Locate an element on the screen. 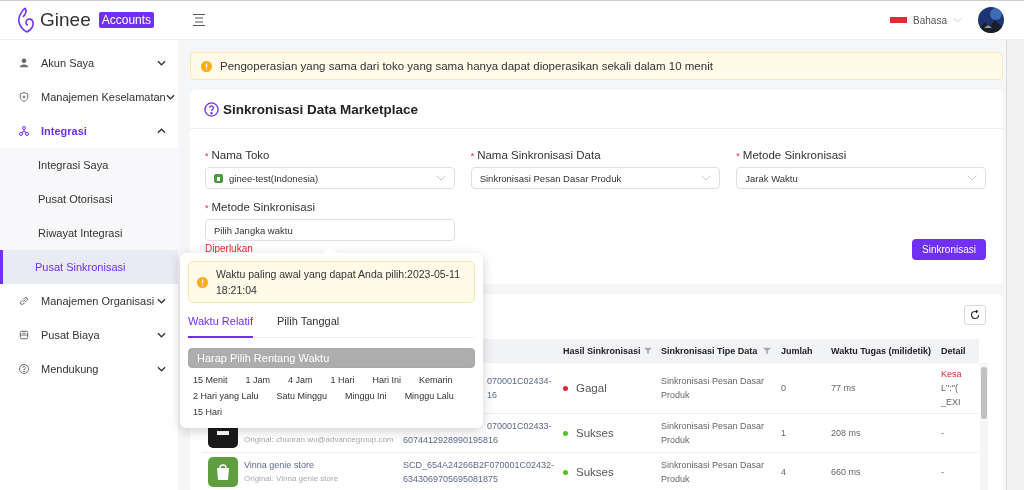 This screenshot has width=1024, height=490. wallet-icon is located at coordinates (24, 335).